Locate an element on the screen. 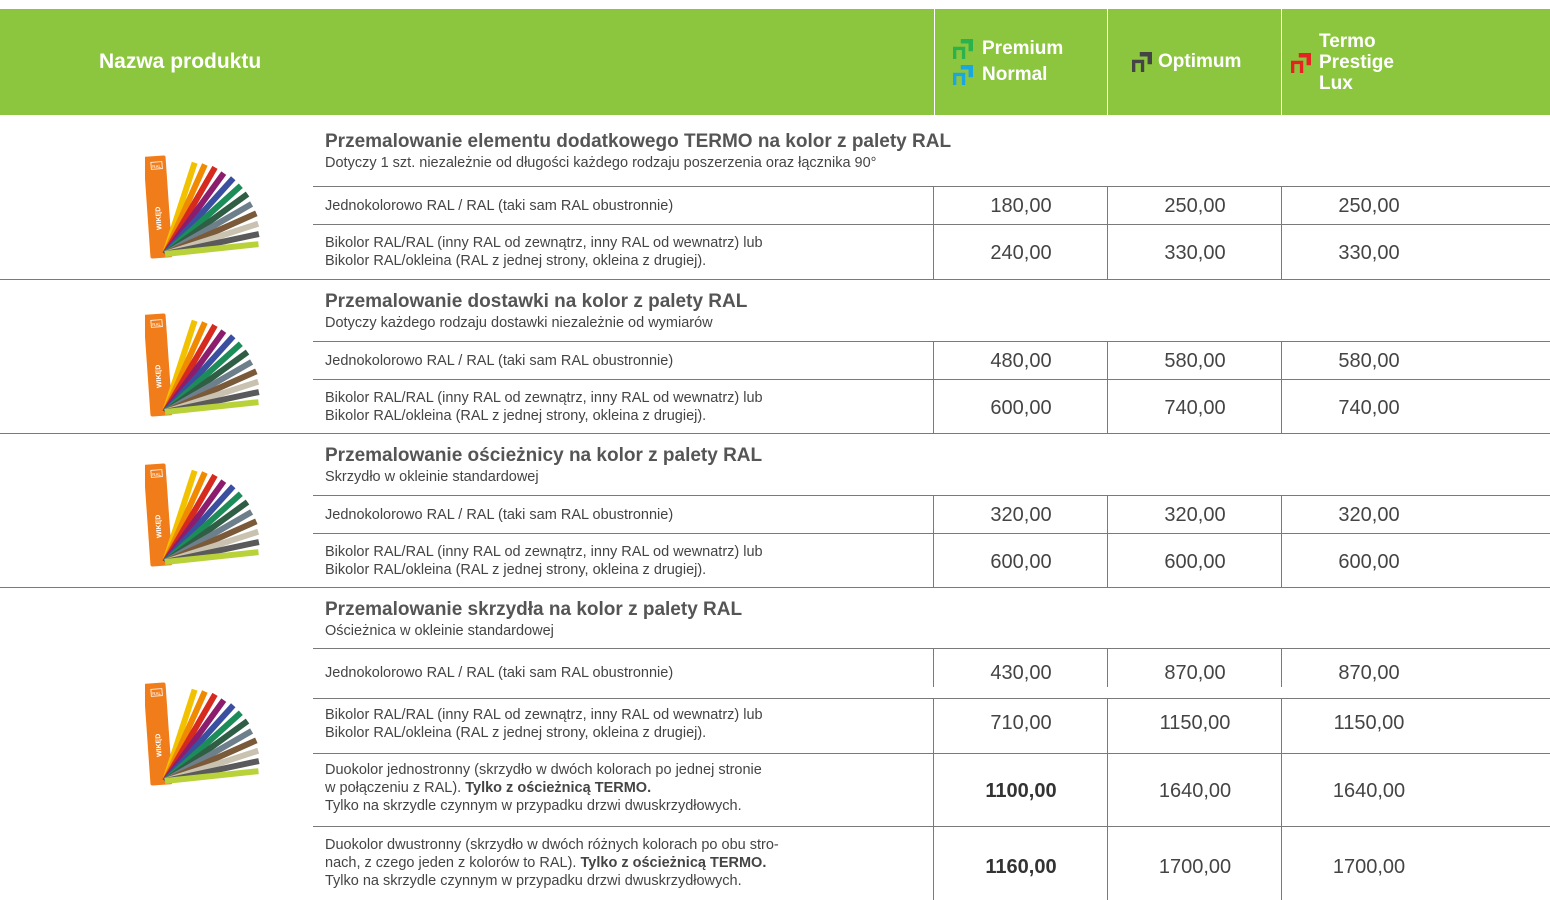 The width and height of the screenshot is (1550, 900). price-optimum: 1640,00 is located at coordinates (1195, 791).